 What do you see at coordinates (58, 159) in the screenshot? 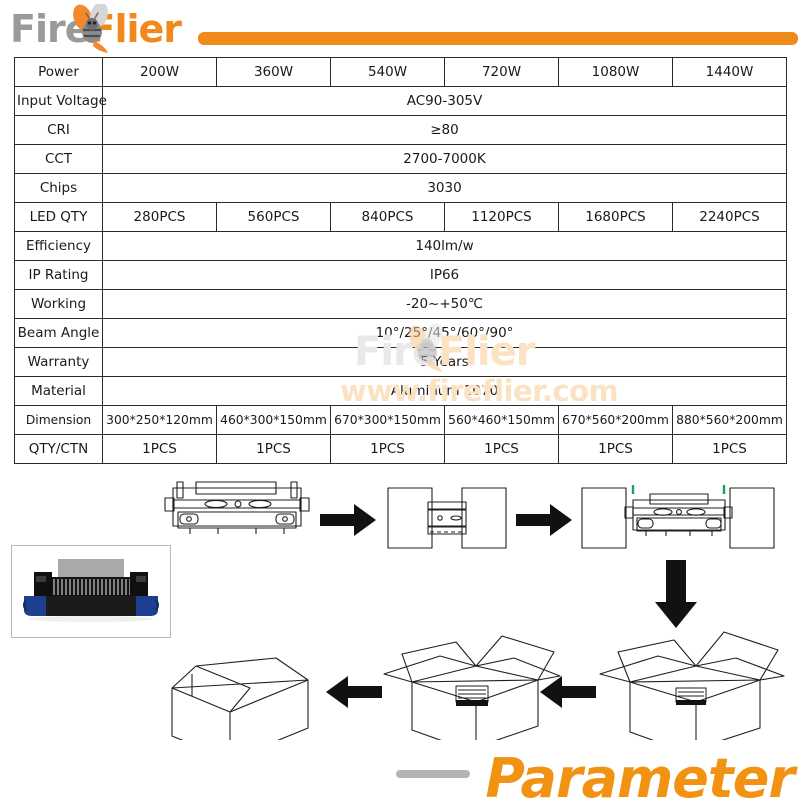
I see `spec-row-label: CCT` at bounding box center [58, 159].